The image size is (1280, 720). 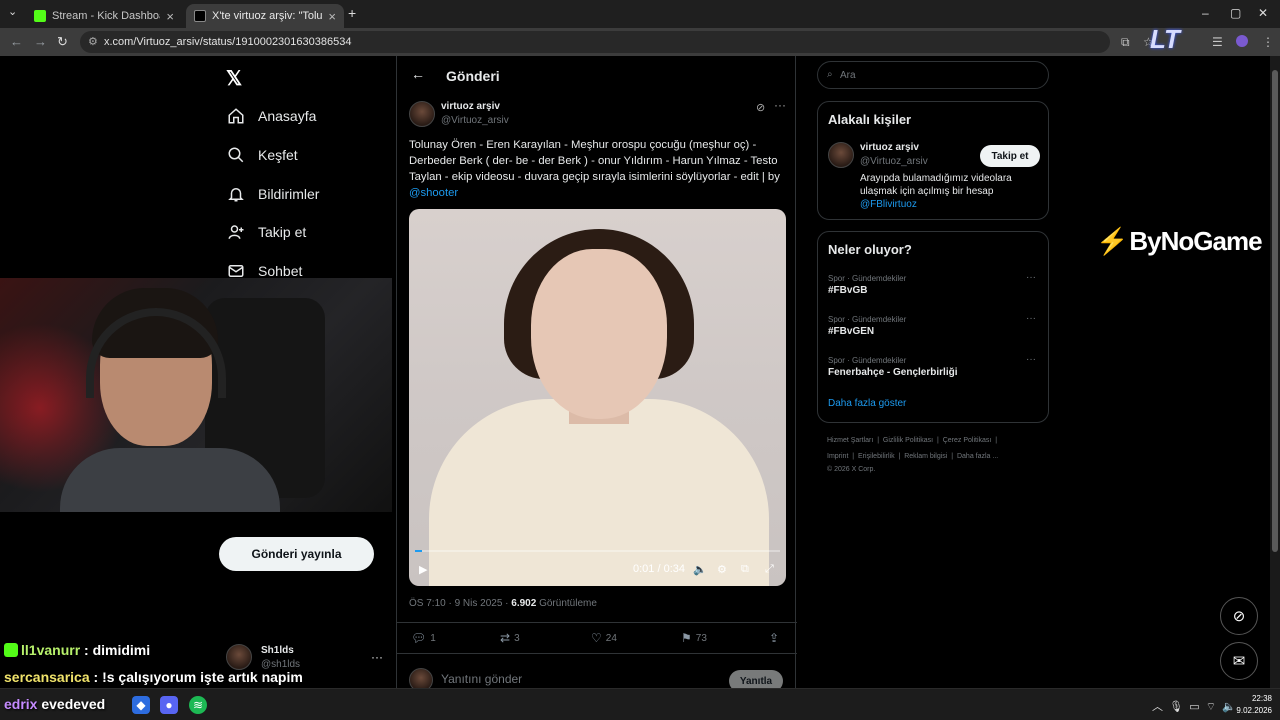 What do you see at coordinates (1268, 42) in the screenshot?
I see `chrome-menu-icon: ⋮` at bounding box center [1268, 42].